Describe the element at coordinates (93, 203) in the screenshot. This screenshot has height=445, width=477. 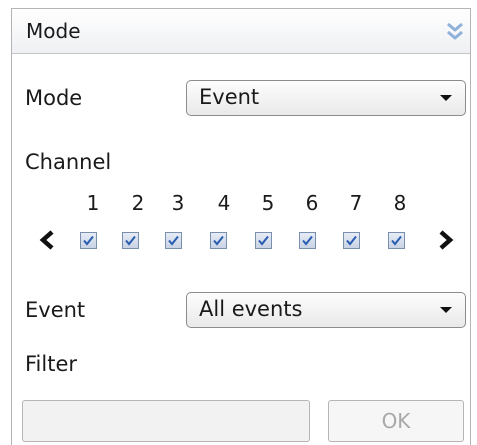
I see `channel-number: 1` at that location.